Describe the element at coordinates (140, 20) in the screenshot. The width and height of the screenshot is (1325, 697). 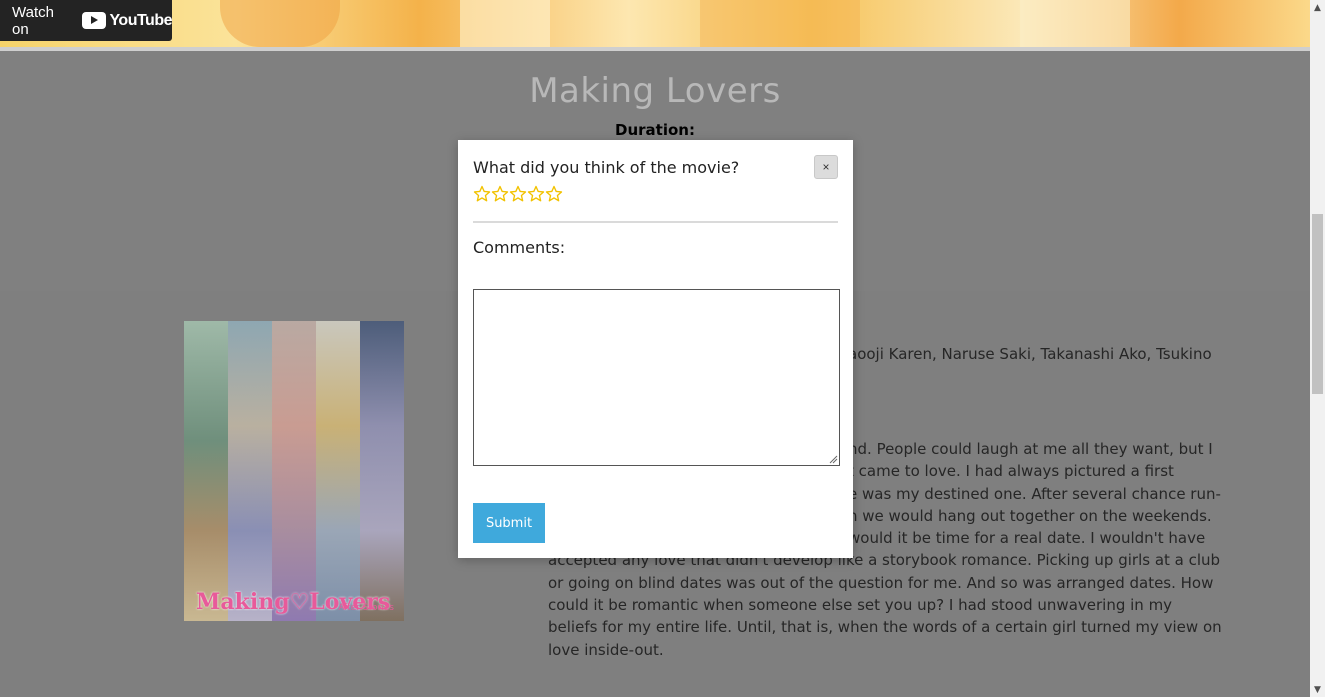
I see `youtube-wordmark: YouTube` at that location.